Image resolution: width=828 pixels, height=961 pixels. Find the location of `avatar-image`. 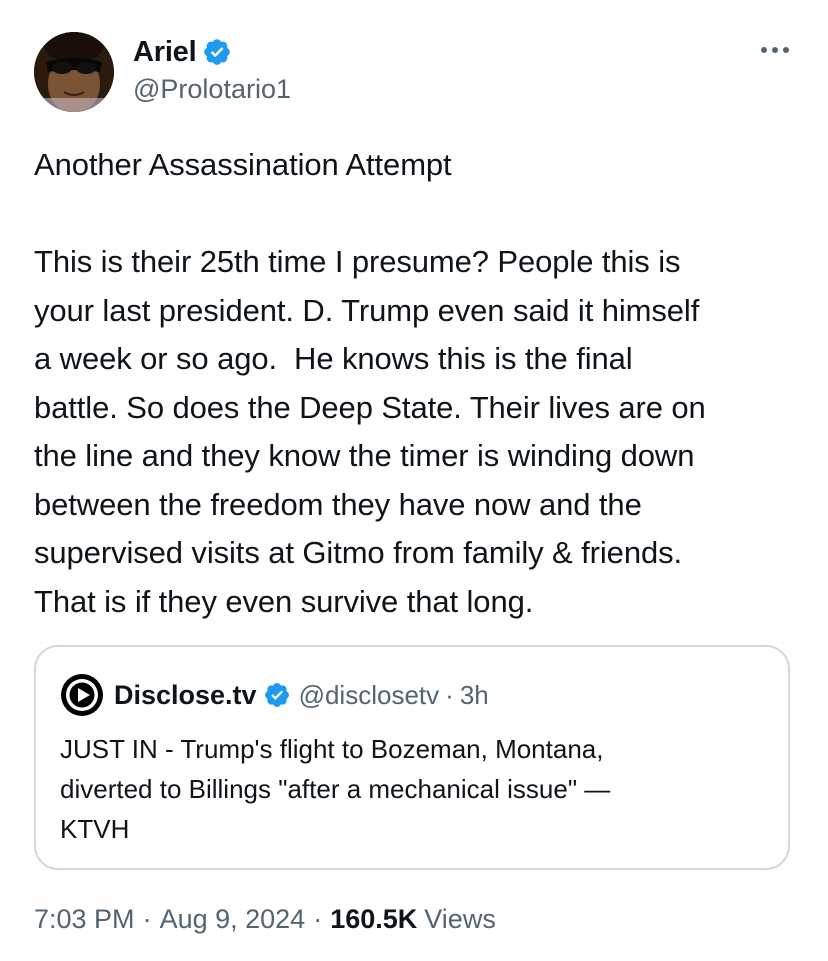

avatar-image is located at coordinates (74, 72).